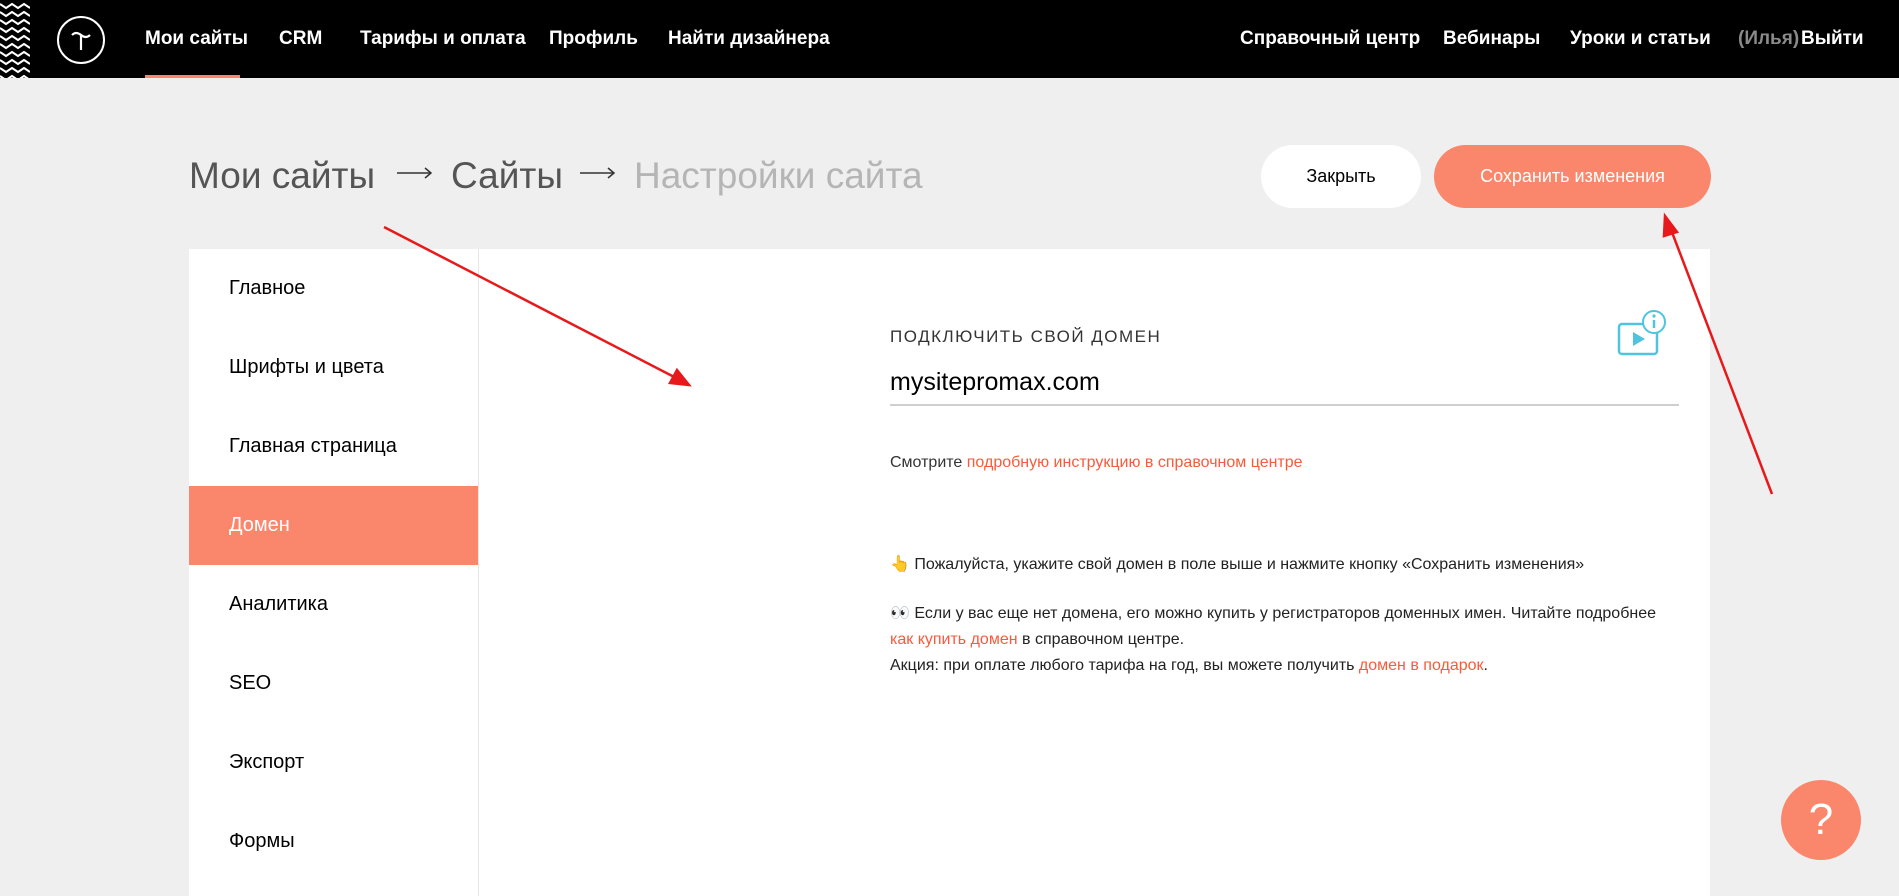 Image resolution: width=1899 pixels, height=896 pixels. What do you see at coordinates (333, 604) in the screenshot?
I see `sidebar-item-analytics: Аналитика` at bounding box center [333, 604].